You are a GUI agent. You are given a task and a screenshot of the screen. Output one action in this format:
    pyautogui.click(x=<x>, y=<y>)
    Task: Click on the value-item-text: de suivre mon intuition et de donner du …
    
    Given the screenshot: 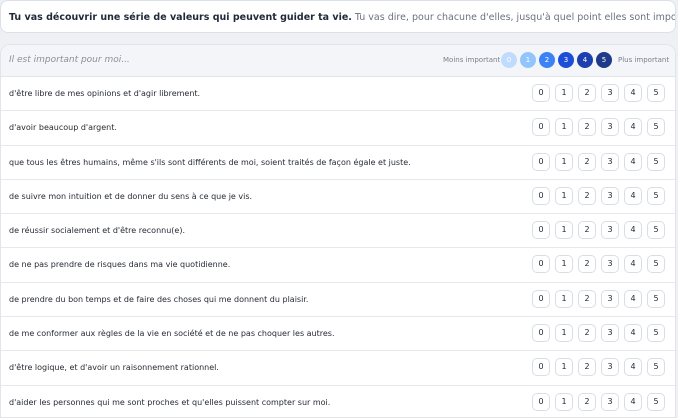 What is the action you would take?
    pyautogui.click(x=131, y=196)
    